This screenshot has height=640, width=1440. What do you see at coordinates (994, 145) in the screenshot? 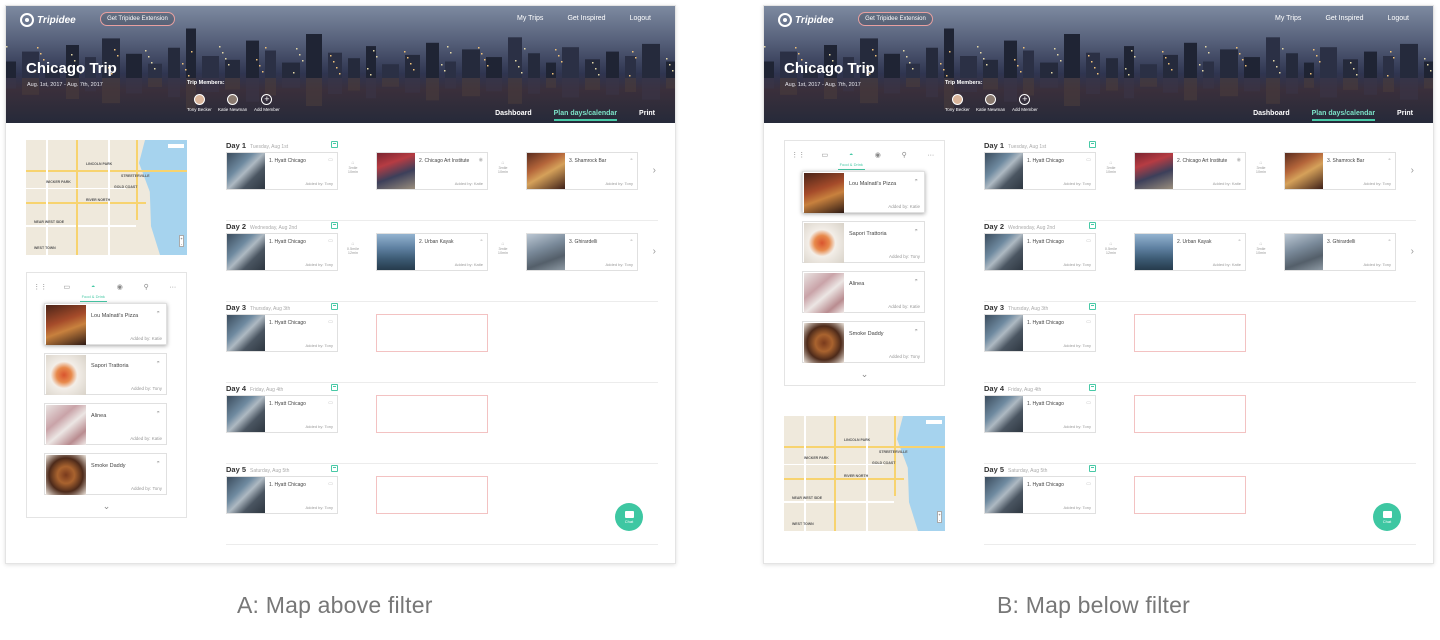
I see `day-label: Day 1` at bounding box center [994, 145].